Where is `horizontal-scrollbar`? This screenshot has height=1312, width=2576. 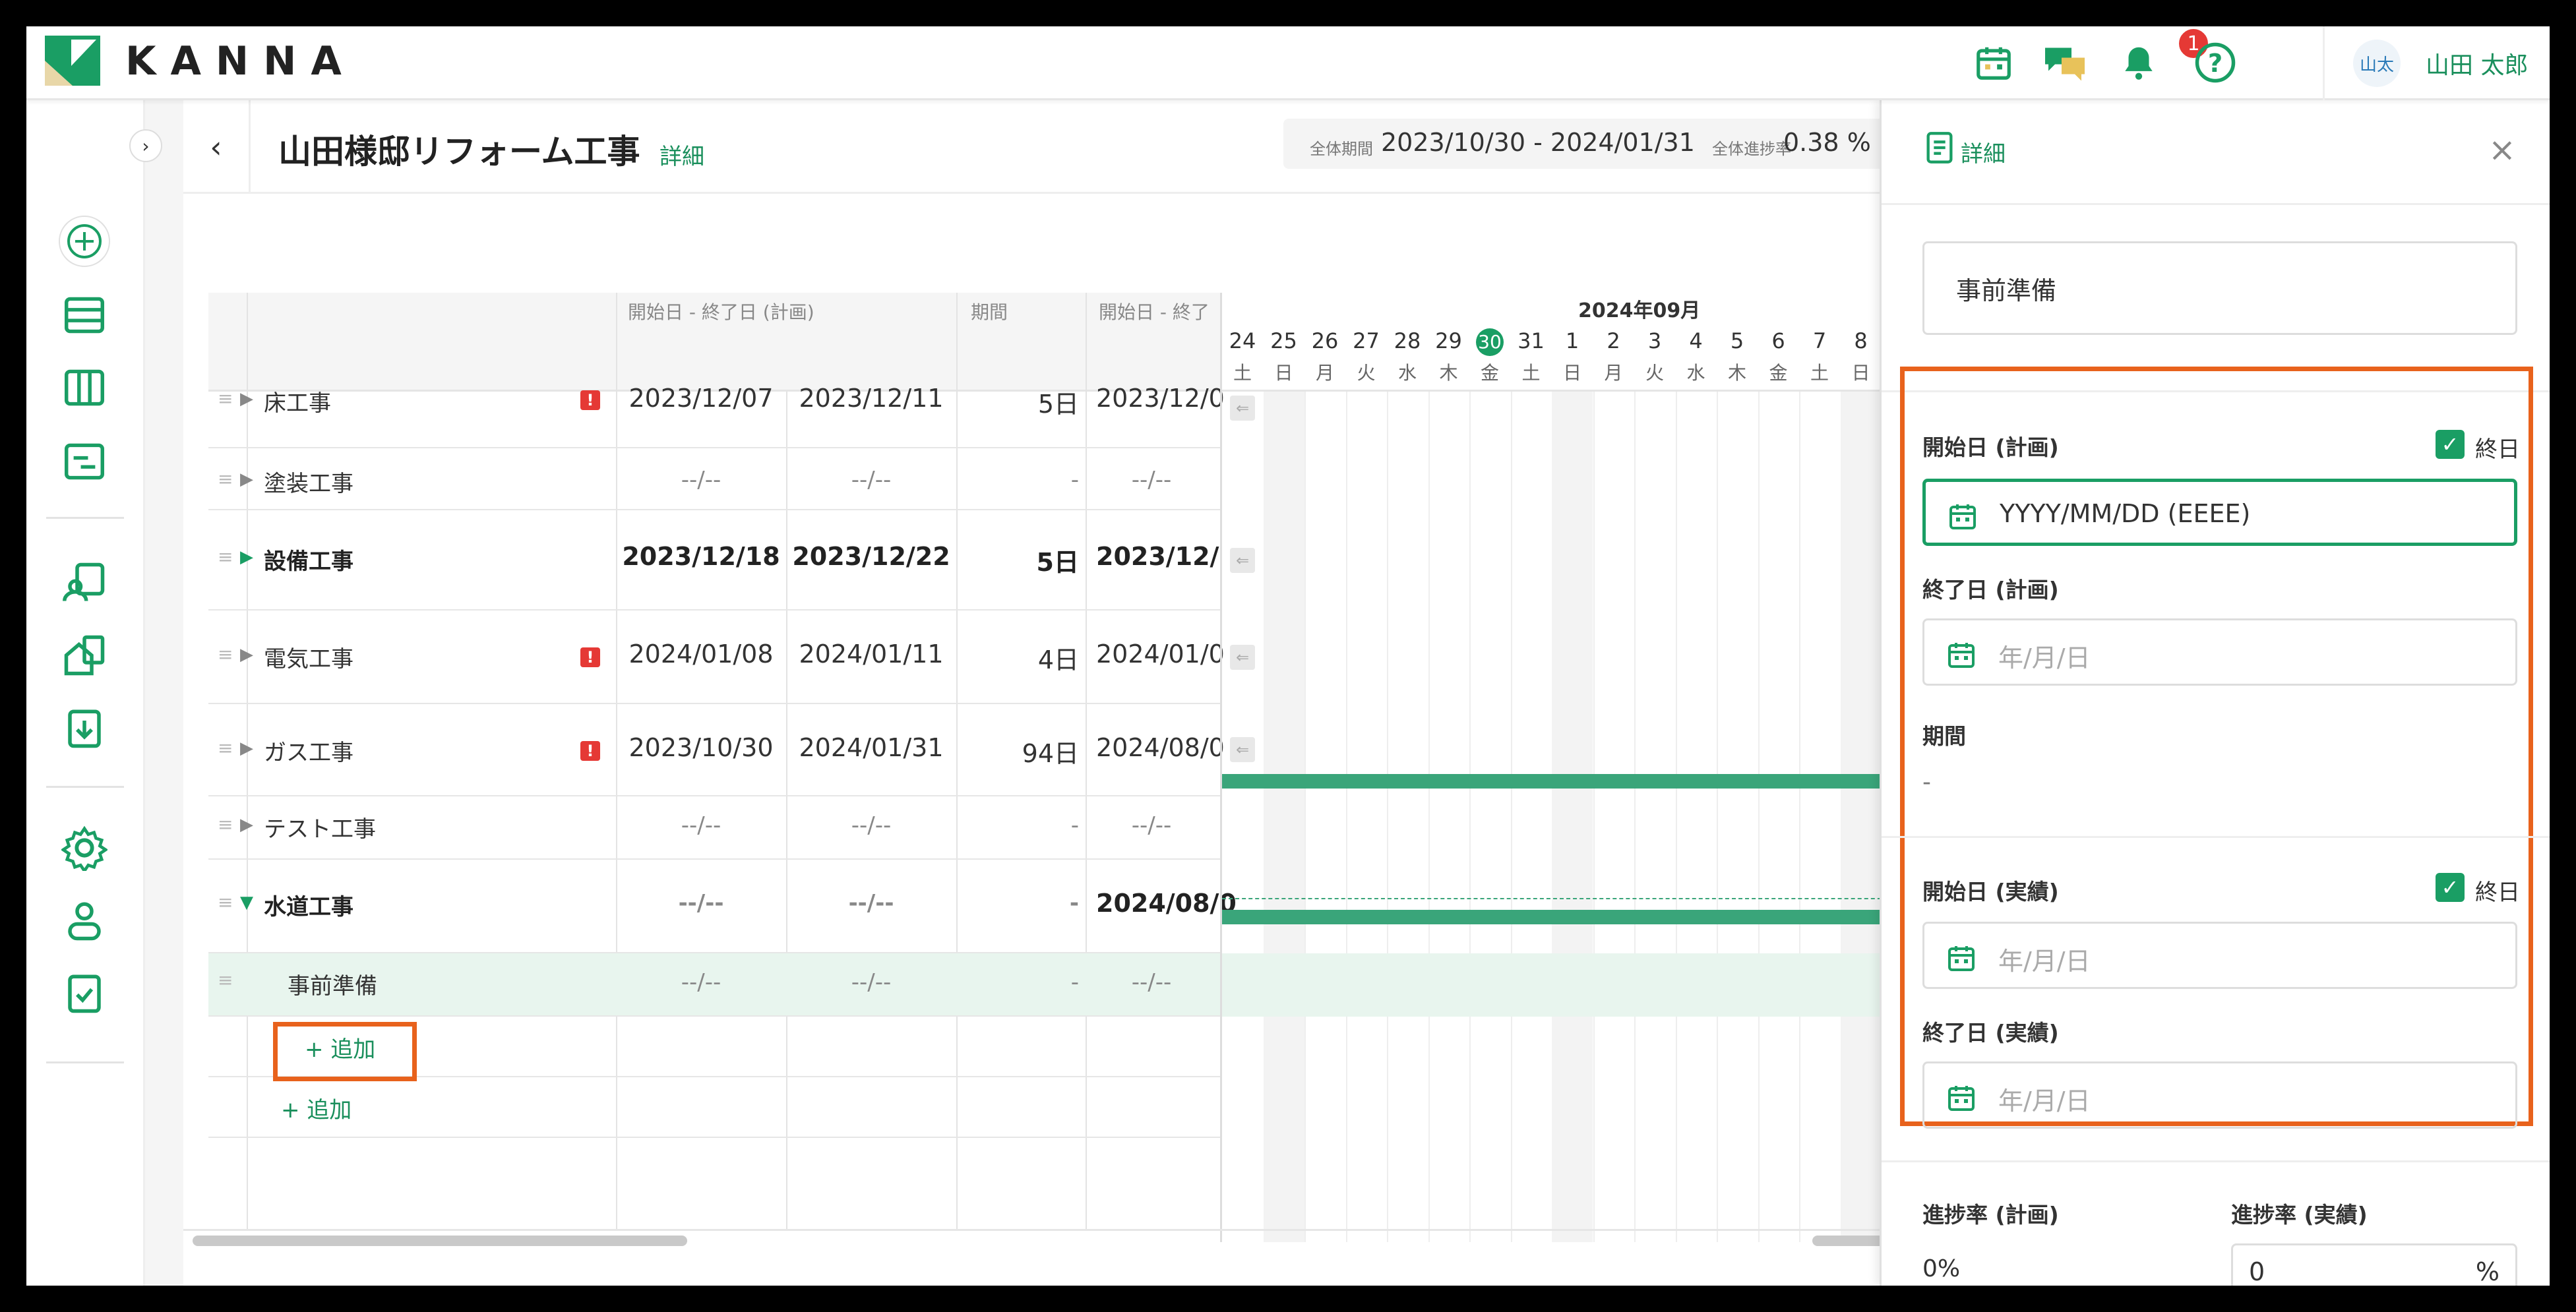
horizontal-scrollbar is located at coordinates (440, 1241).